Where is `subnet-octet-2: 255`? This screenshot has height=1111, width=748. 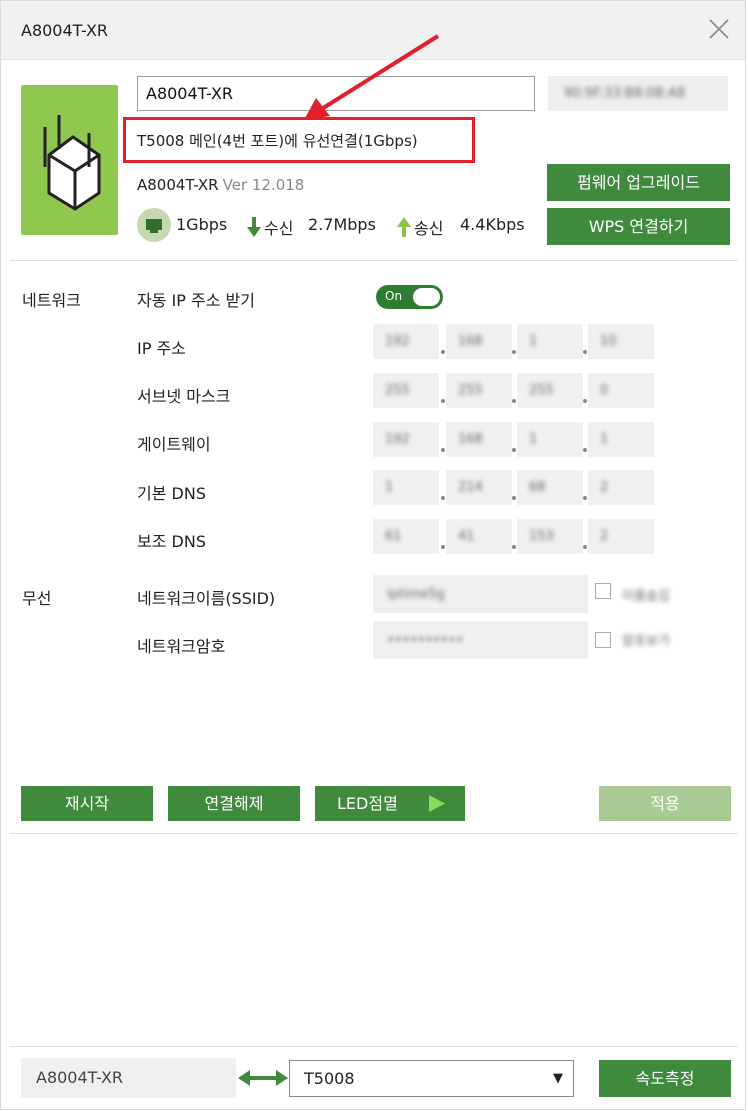
subnet-octet-2: 255 is located at coordinates (479, 390).